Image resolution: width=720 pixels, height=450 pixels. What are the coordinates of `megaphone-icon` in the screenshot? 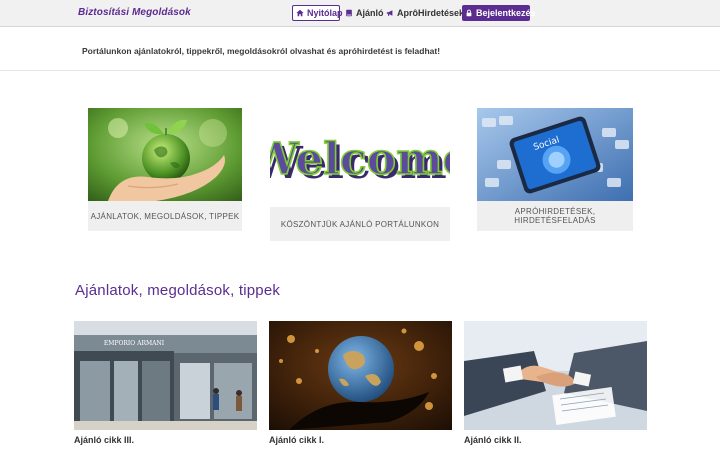 It's located at (389, 13).